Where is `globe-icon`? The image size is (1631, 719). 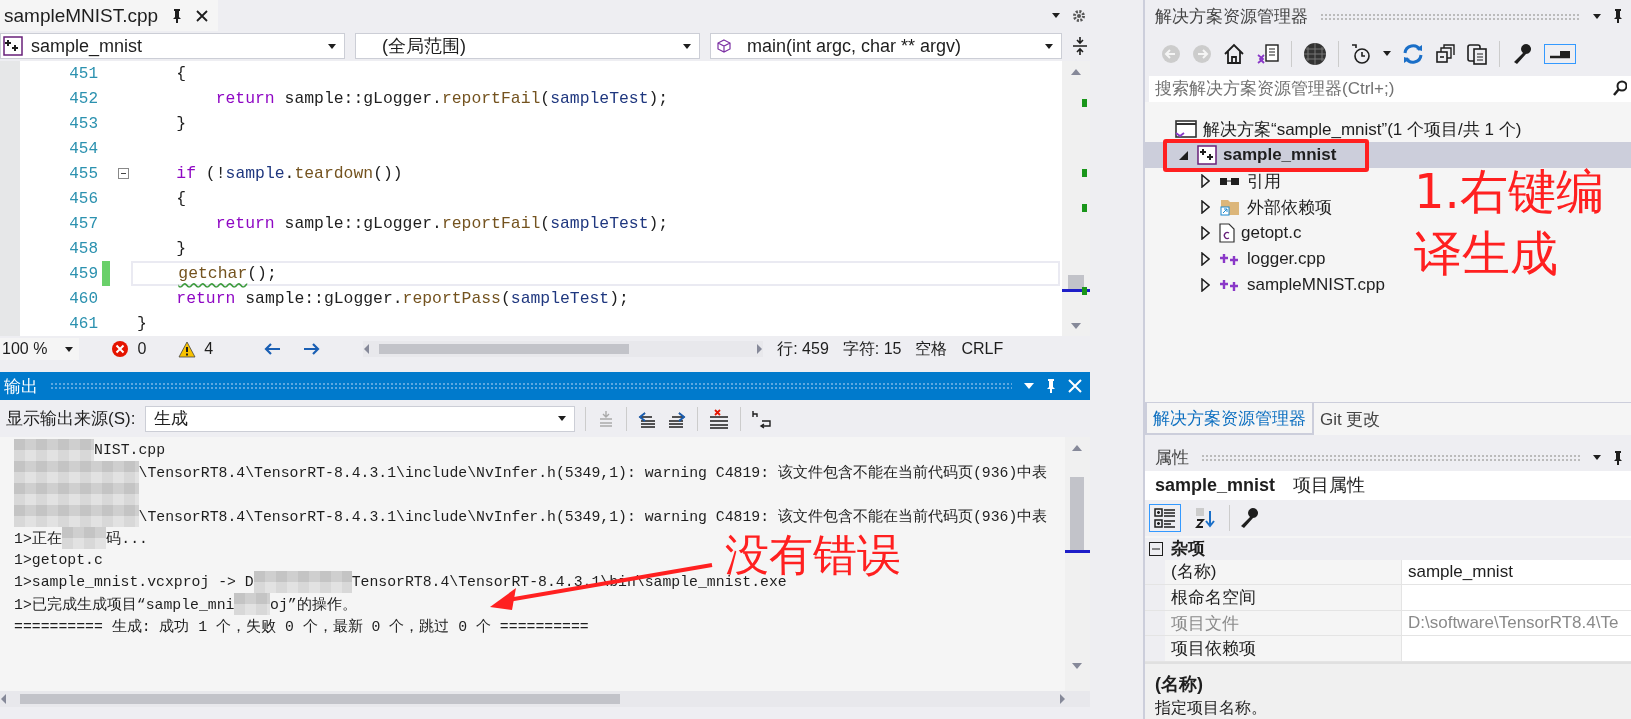
globe-icon is located at coordinates (1315, 53).